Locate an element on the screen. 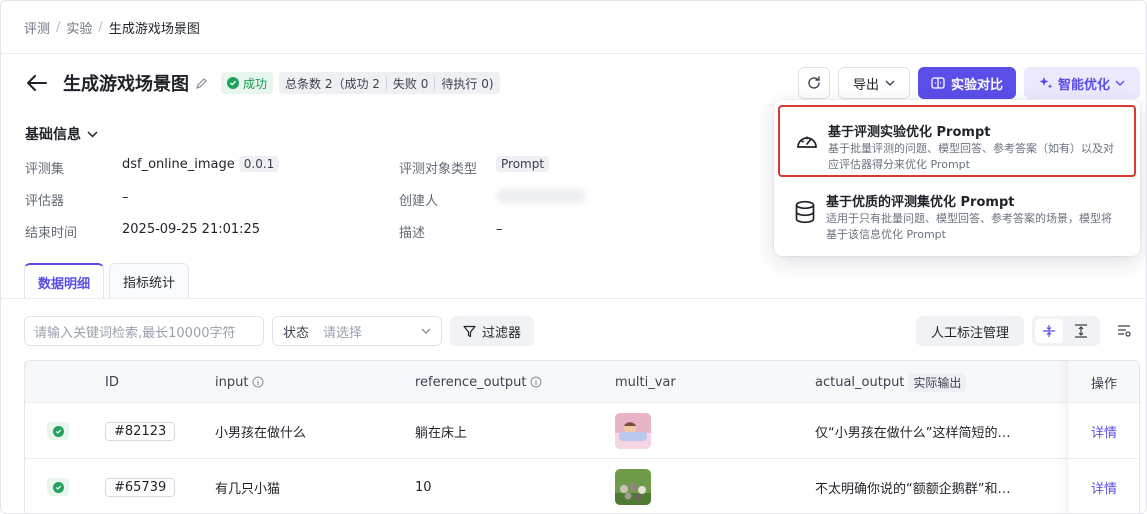 The image size is (1147, 514). manual-annotation-button: 人工标注管理 is located at coordinates (970, 331).